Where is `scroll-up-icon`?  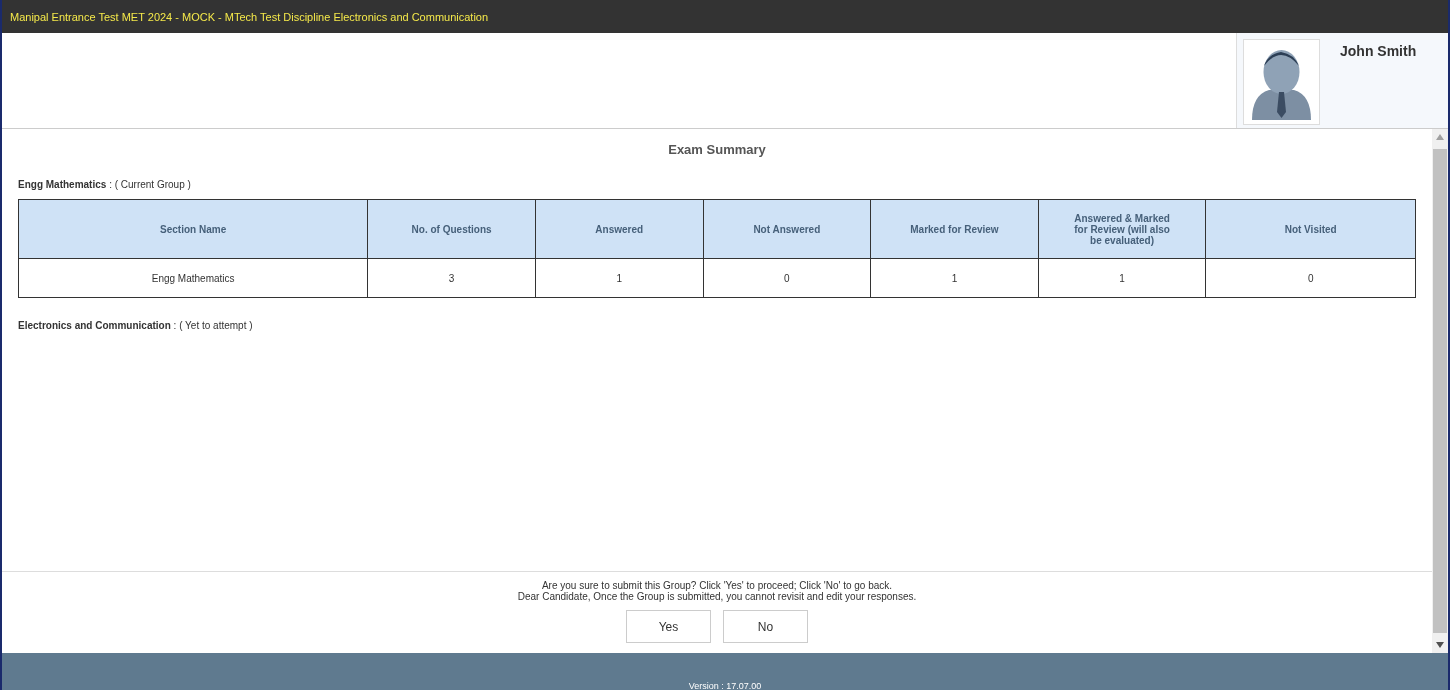 scroll-up-icon is located at coordinates (1440, 137).